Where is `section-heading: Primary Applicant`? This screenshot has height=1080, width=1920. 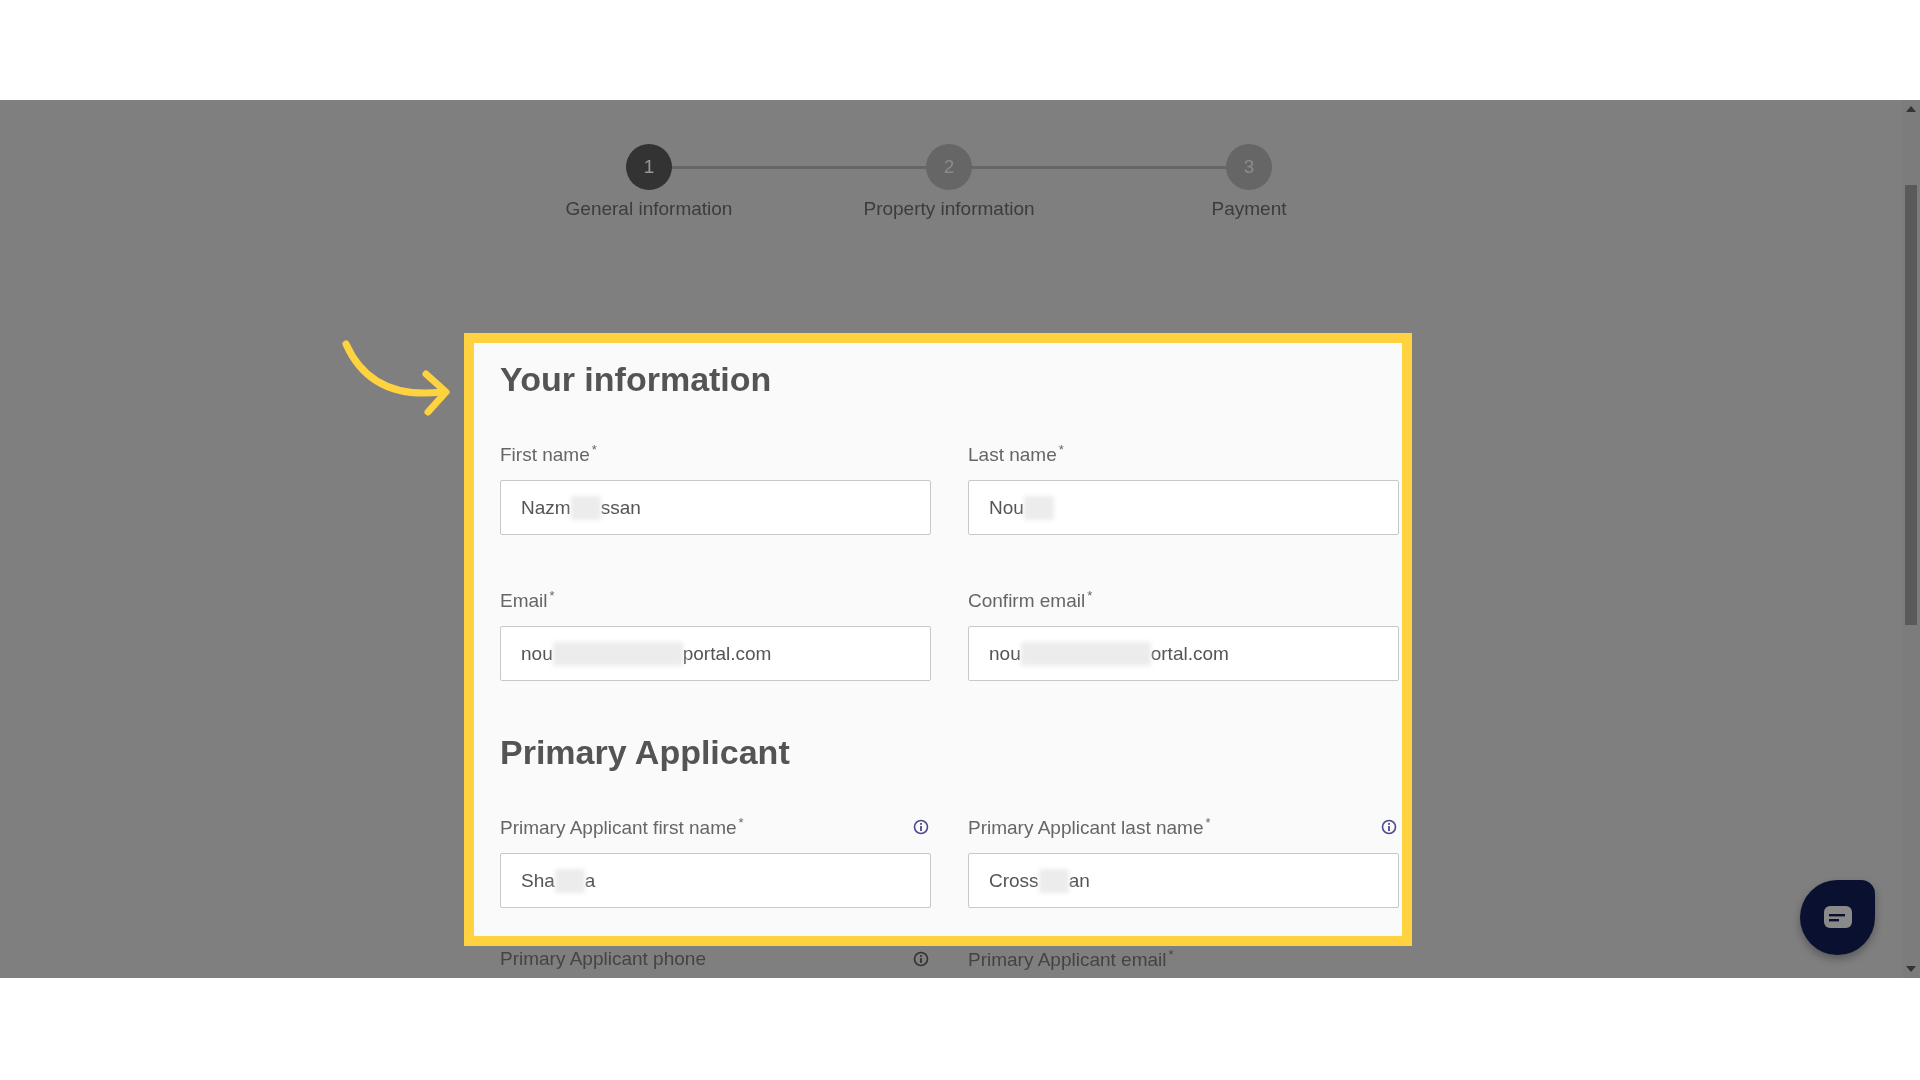 section-heading: Primary Applicant is located at coordinates (645, 752).